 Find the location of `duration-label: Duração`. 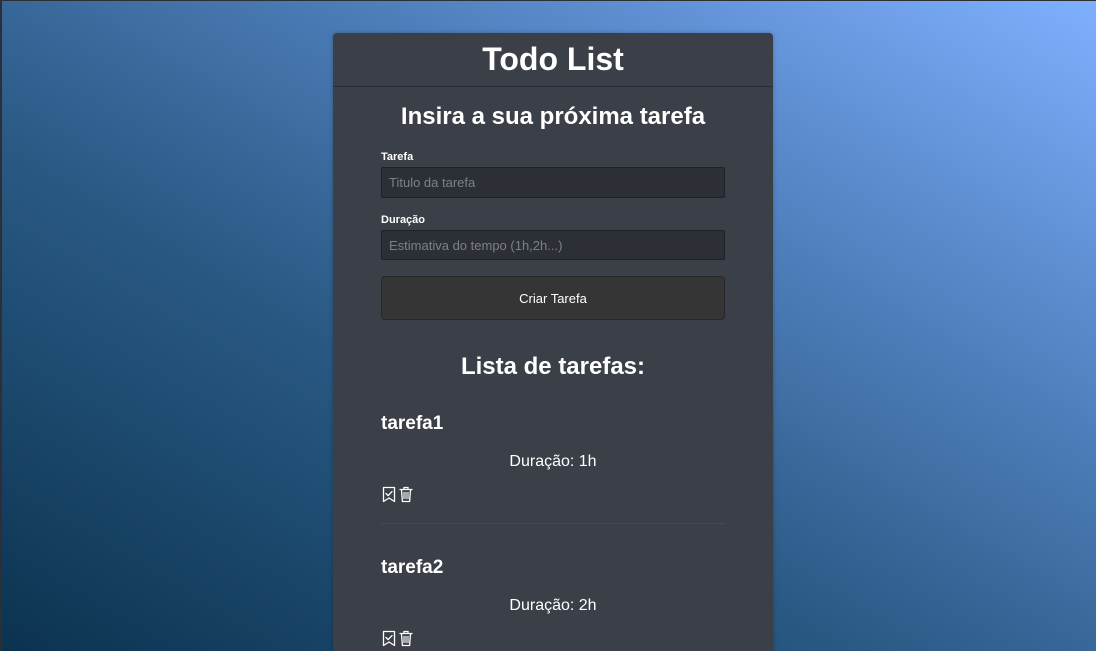

duration-label: Duração is located at coordinates (403, 220).